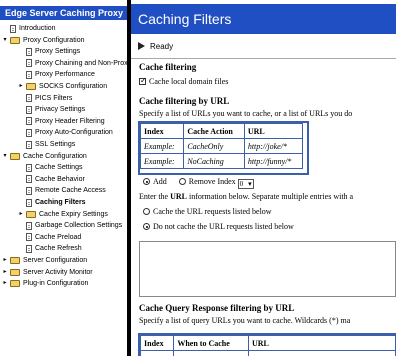  Describe the element at coordinates (63, 13) in the screenshot. I see `nav-header: Edge Server Caching Proxy` at that location.